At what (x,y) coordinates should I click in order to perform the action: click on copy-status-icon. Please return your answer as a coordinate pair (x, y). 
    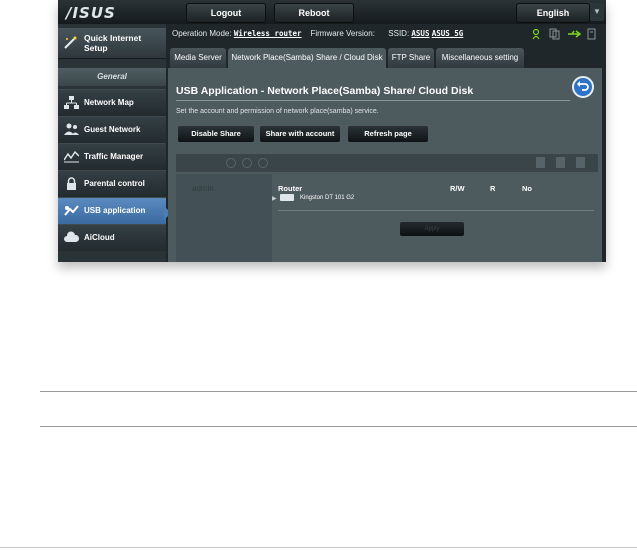
    Looking at the image, I should click on (554, 34).